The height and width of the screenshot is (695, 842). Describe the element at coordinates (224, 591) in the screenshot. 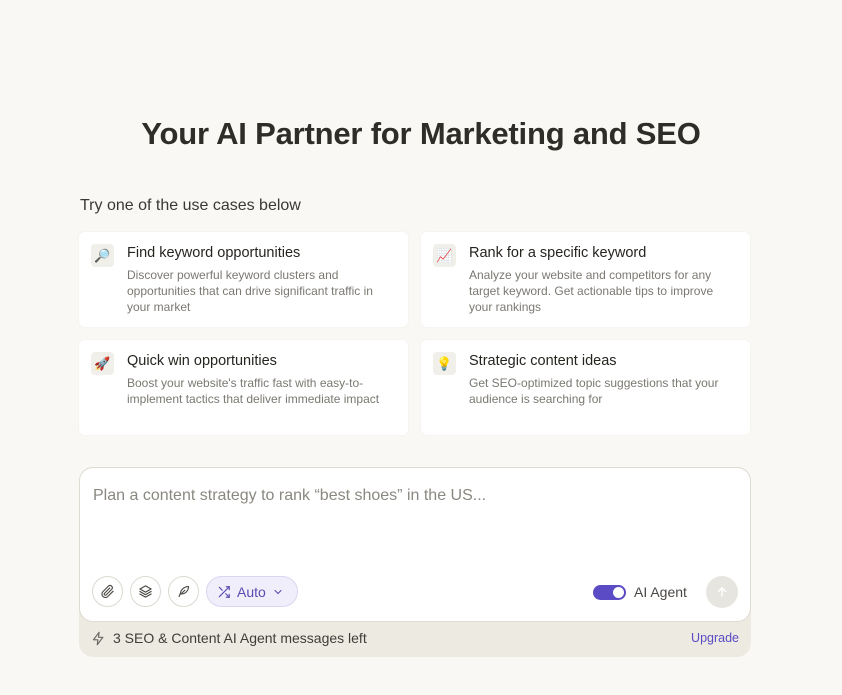

I see `shuffle-icon` at that location.